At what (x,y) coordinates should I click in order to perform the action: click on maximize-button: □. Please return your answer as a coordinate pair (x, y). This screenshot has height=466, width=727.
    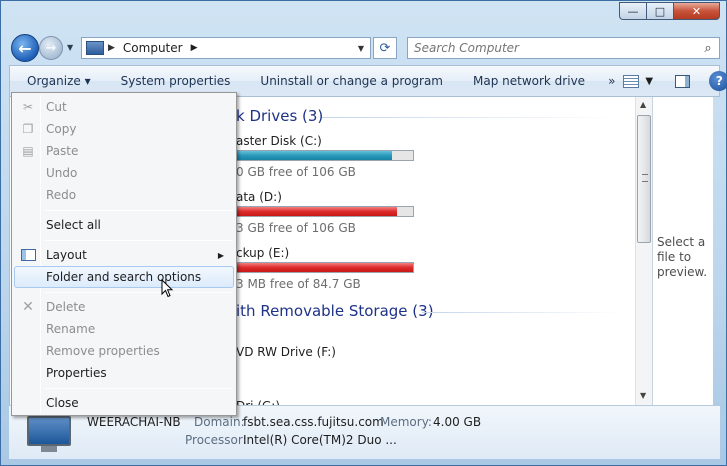
    Looking at the image, I should click on (659, 11).